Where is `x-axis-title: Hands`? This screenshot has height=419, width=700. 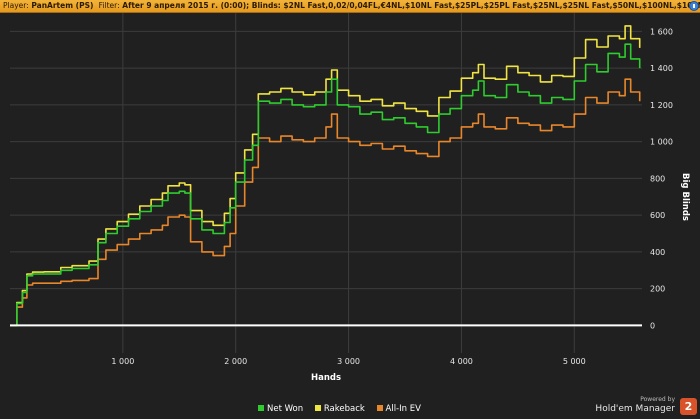
x-axis-title: Hands is located at coordinates (326, 378).